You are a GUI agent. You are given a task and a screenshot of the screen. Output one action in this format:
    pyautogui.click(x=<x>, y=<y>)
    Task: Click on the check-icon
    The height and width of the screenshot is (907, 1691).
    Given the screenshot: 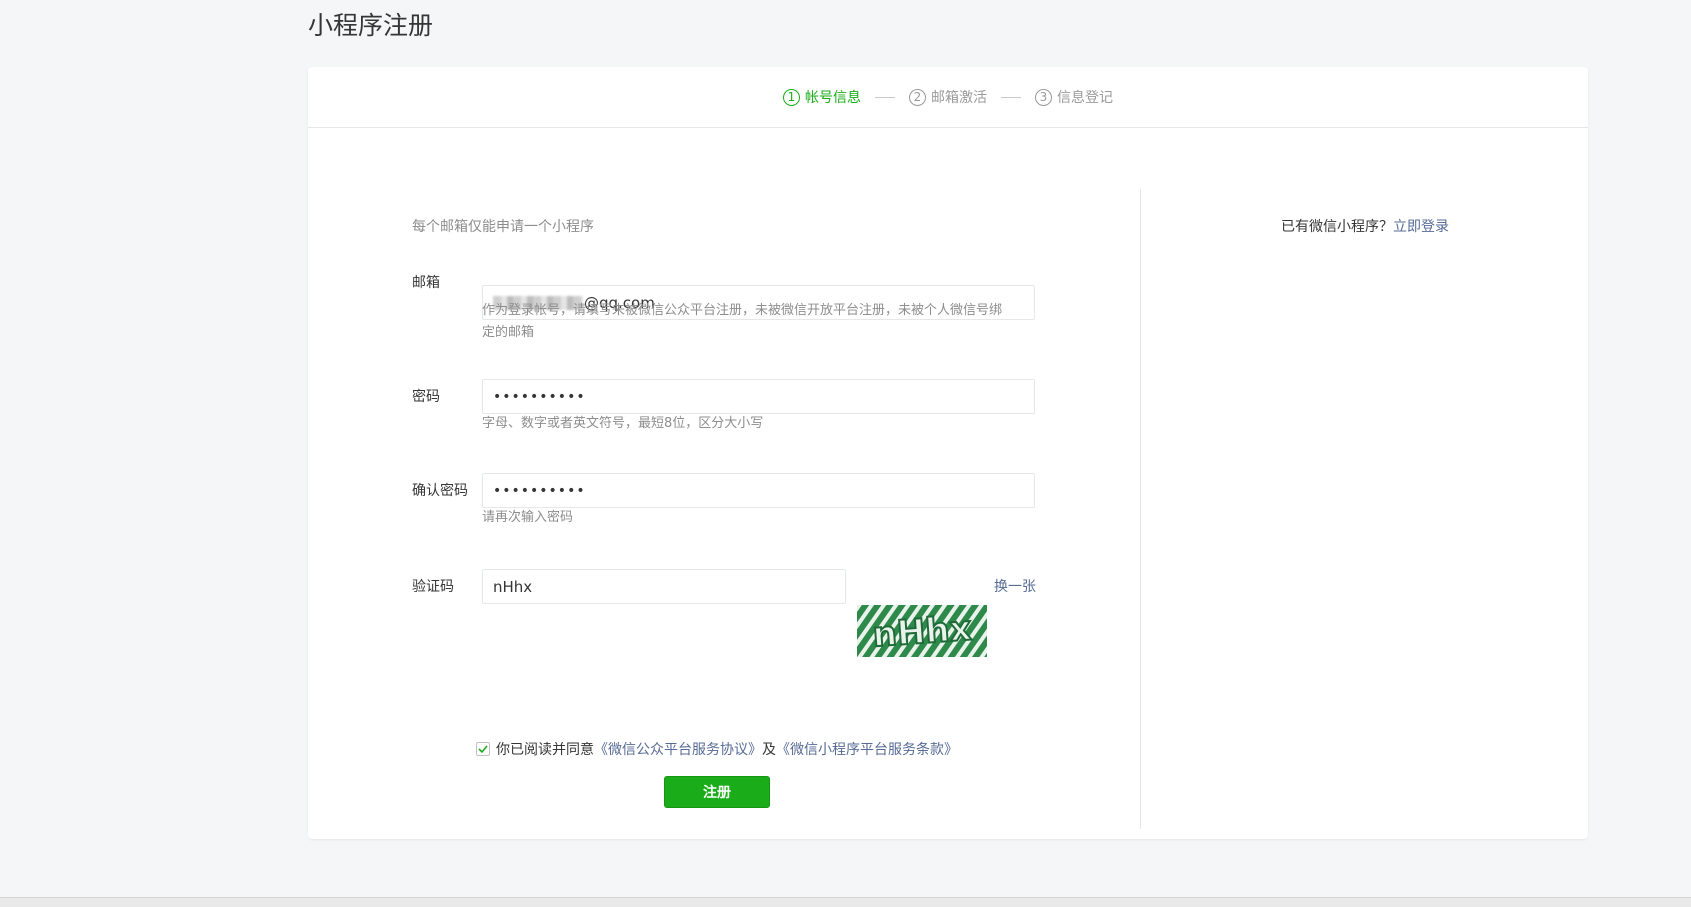 What is the action you would take?
    pyautogui.click(x=483, y=749)
    